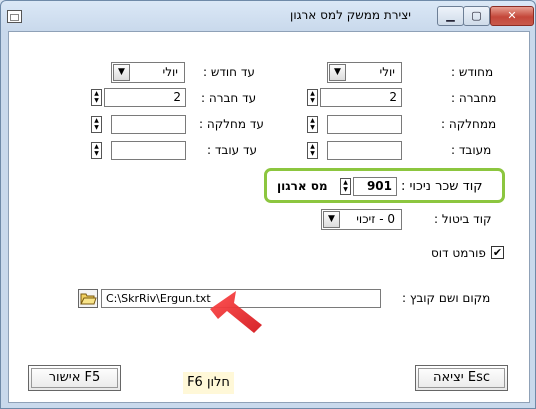 This screenshot has width=536, height=409. What do you see at coordinates (364, 124) in the screenshot?
I see `from-department-field` at bounding box center [364, 124].